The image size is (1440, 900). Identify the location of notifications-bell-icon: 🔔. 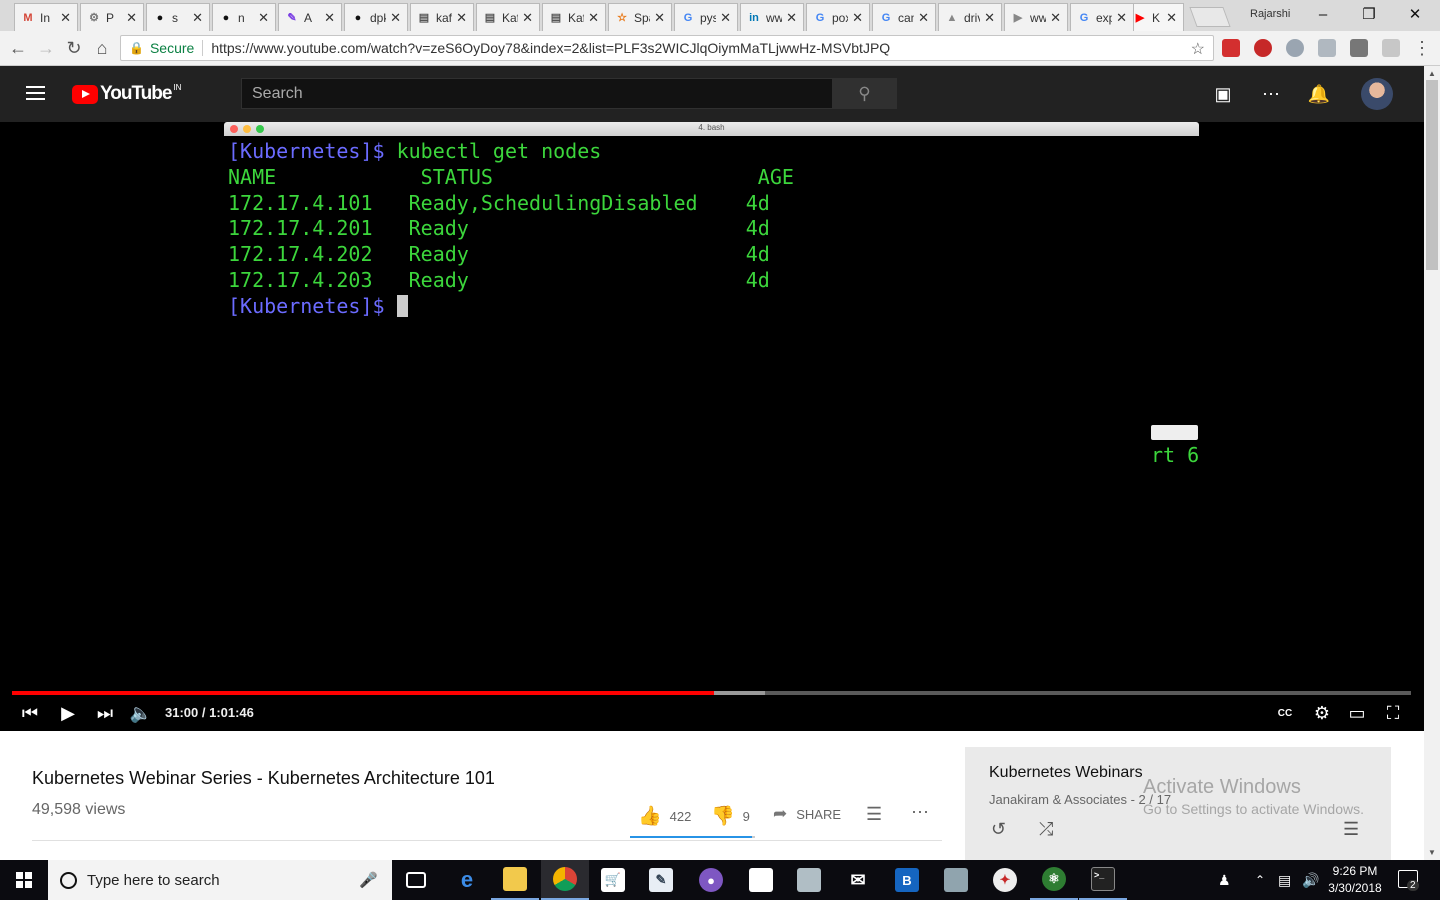
(1319, 94).